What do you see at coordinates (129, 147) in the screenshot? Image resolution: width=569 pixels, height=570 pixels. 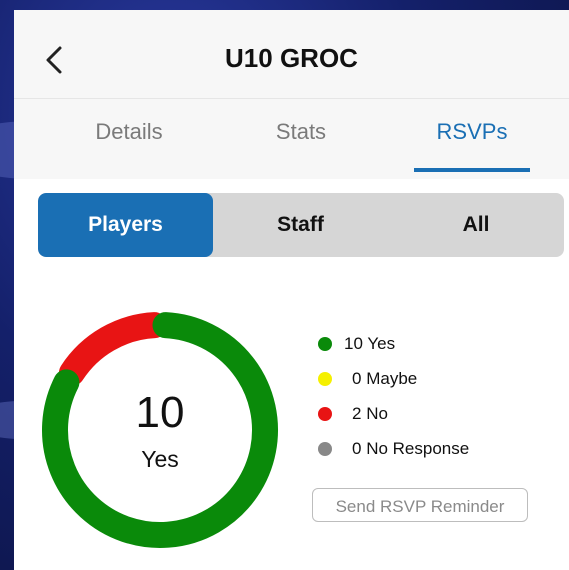 I see `tab-details: Details` at bounding box center [129, 147].